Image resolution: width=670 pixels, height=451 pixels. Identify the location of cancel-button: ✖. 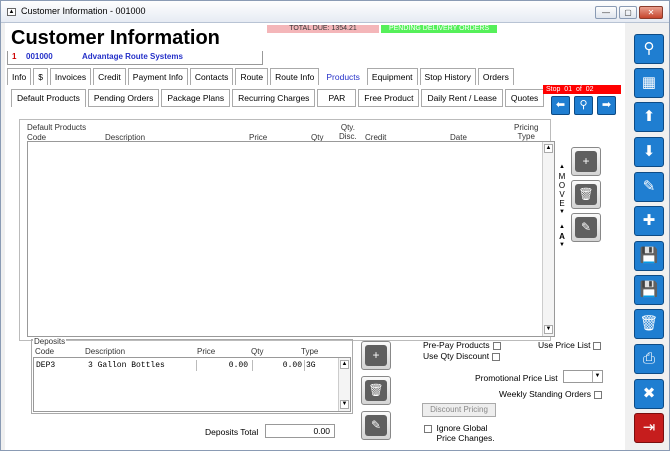
(649, 394).